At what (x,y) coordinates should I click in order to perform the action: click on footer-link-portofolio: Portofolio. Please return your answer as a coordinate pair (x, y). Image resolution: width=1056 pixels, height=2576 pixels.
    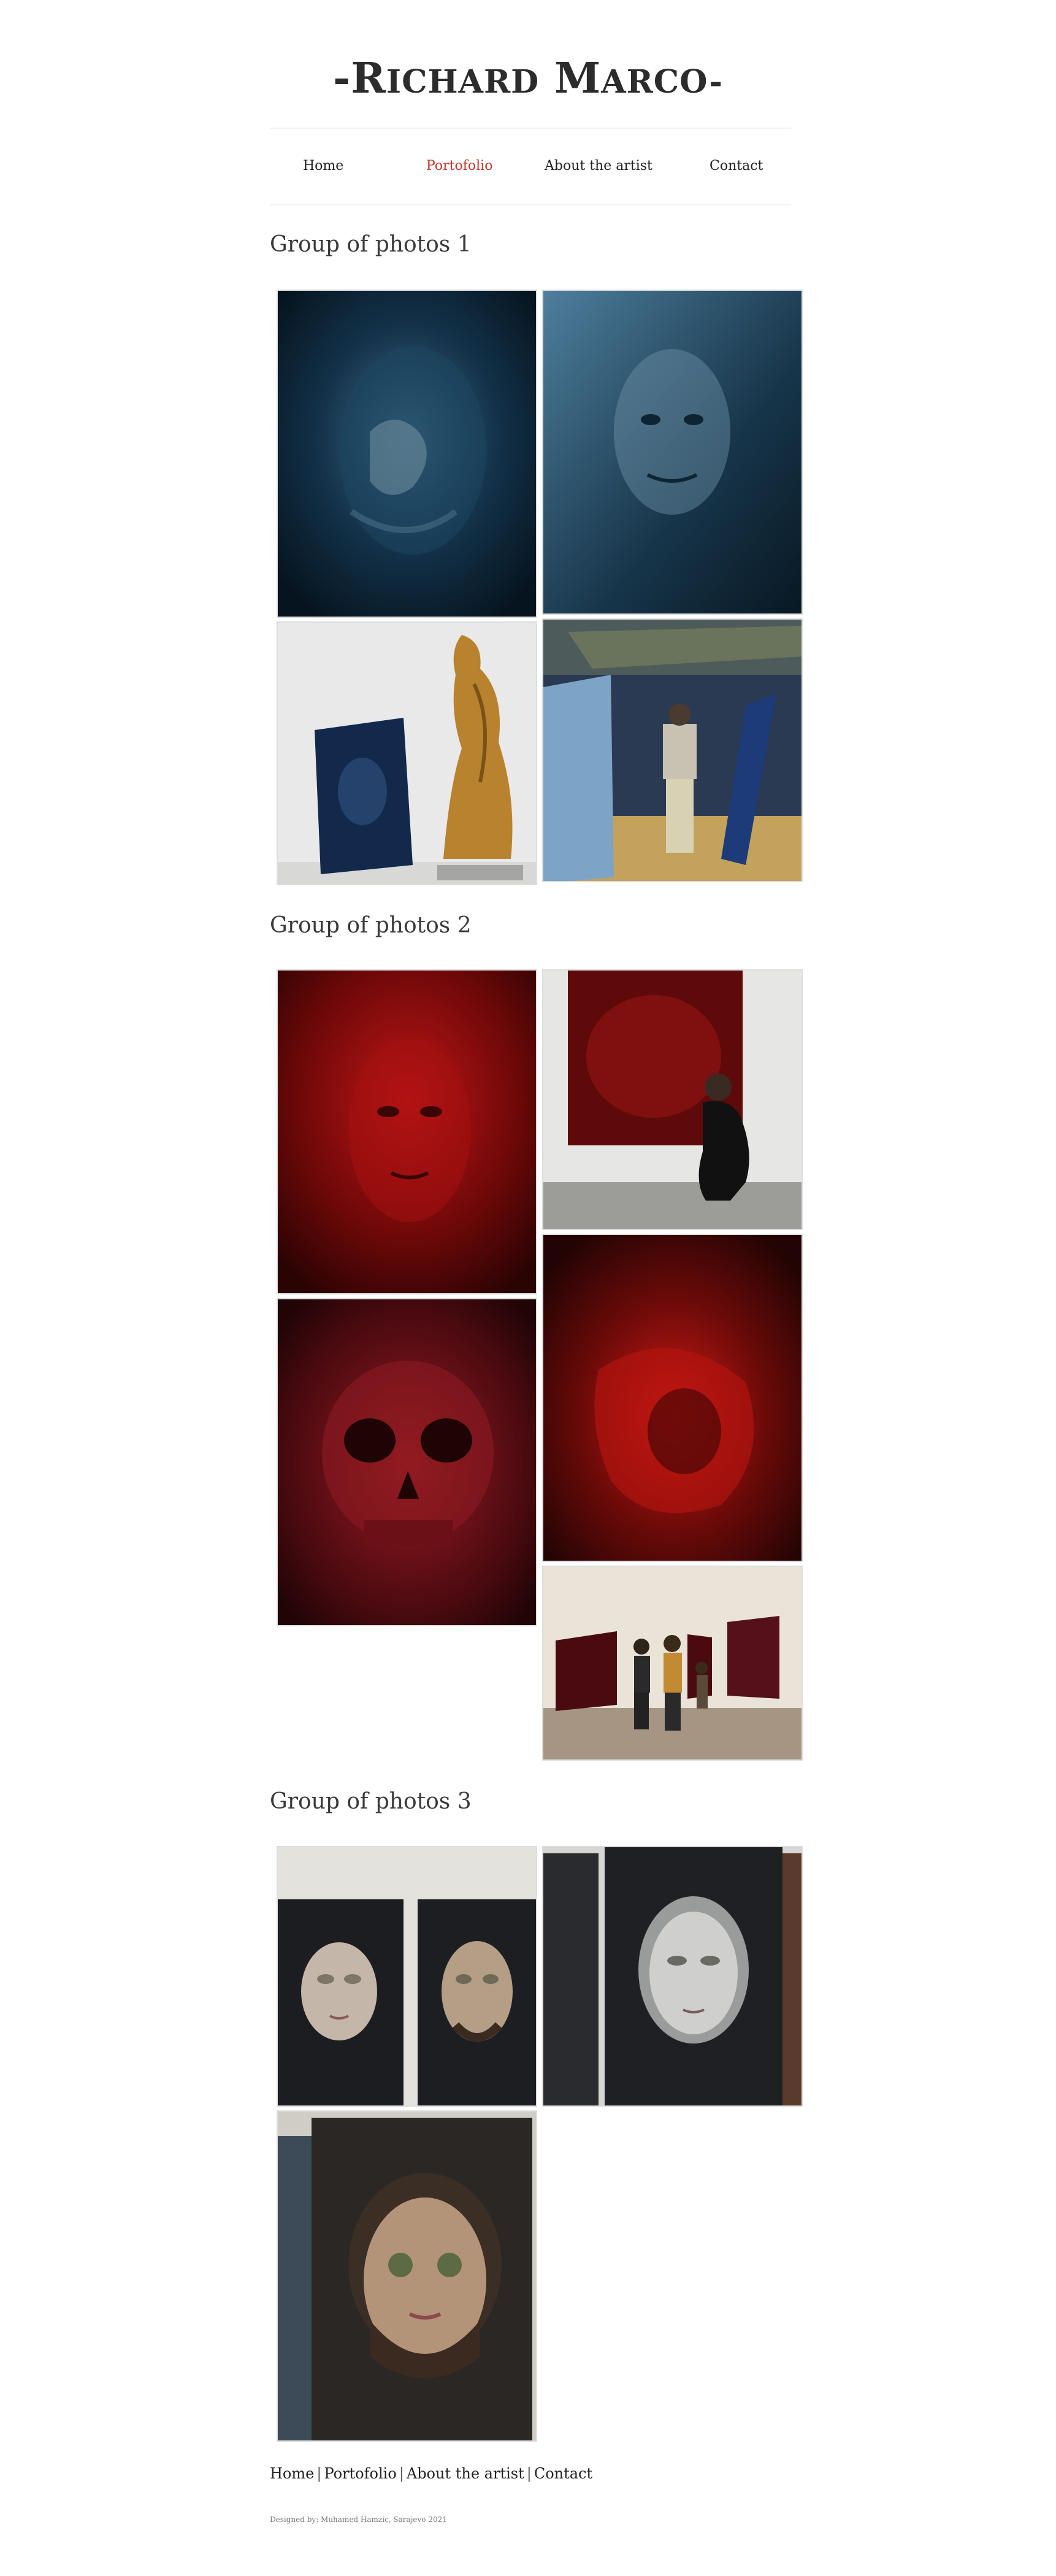
    Looking at the image, I should click on (360, 2474).